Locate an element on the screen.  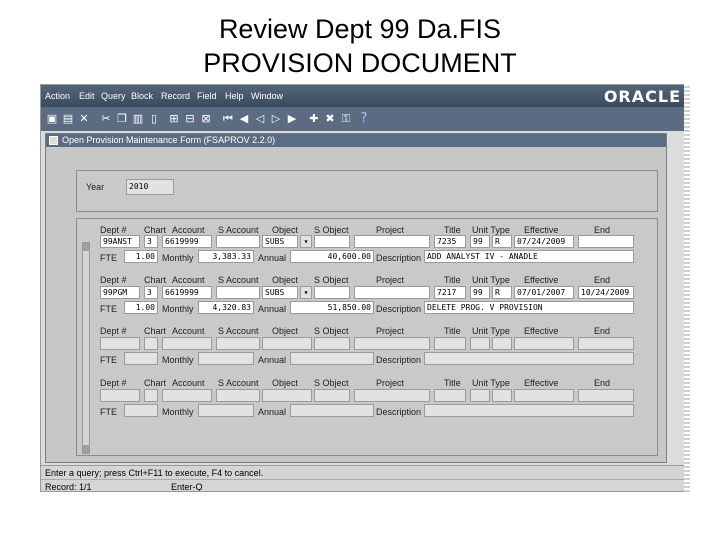
r3-monthly-field is located at coordinates (226, 358).